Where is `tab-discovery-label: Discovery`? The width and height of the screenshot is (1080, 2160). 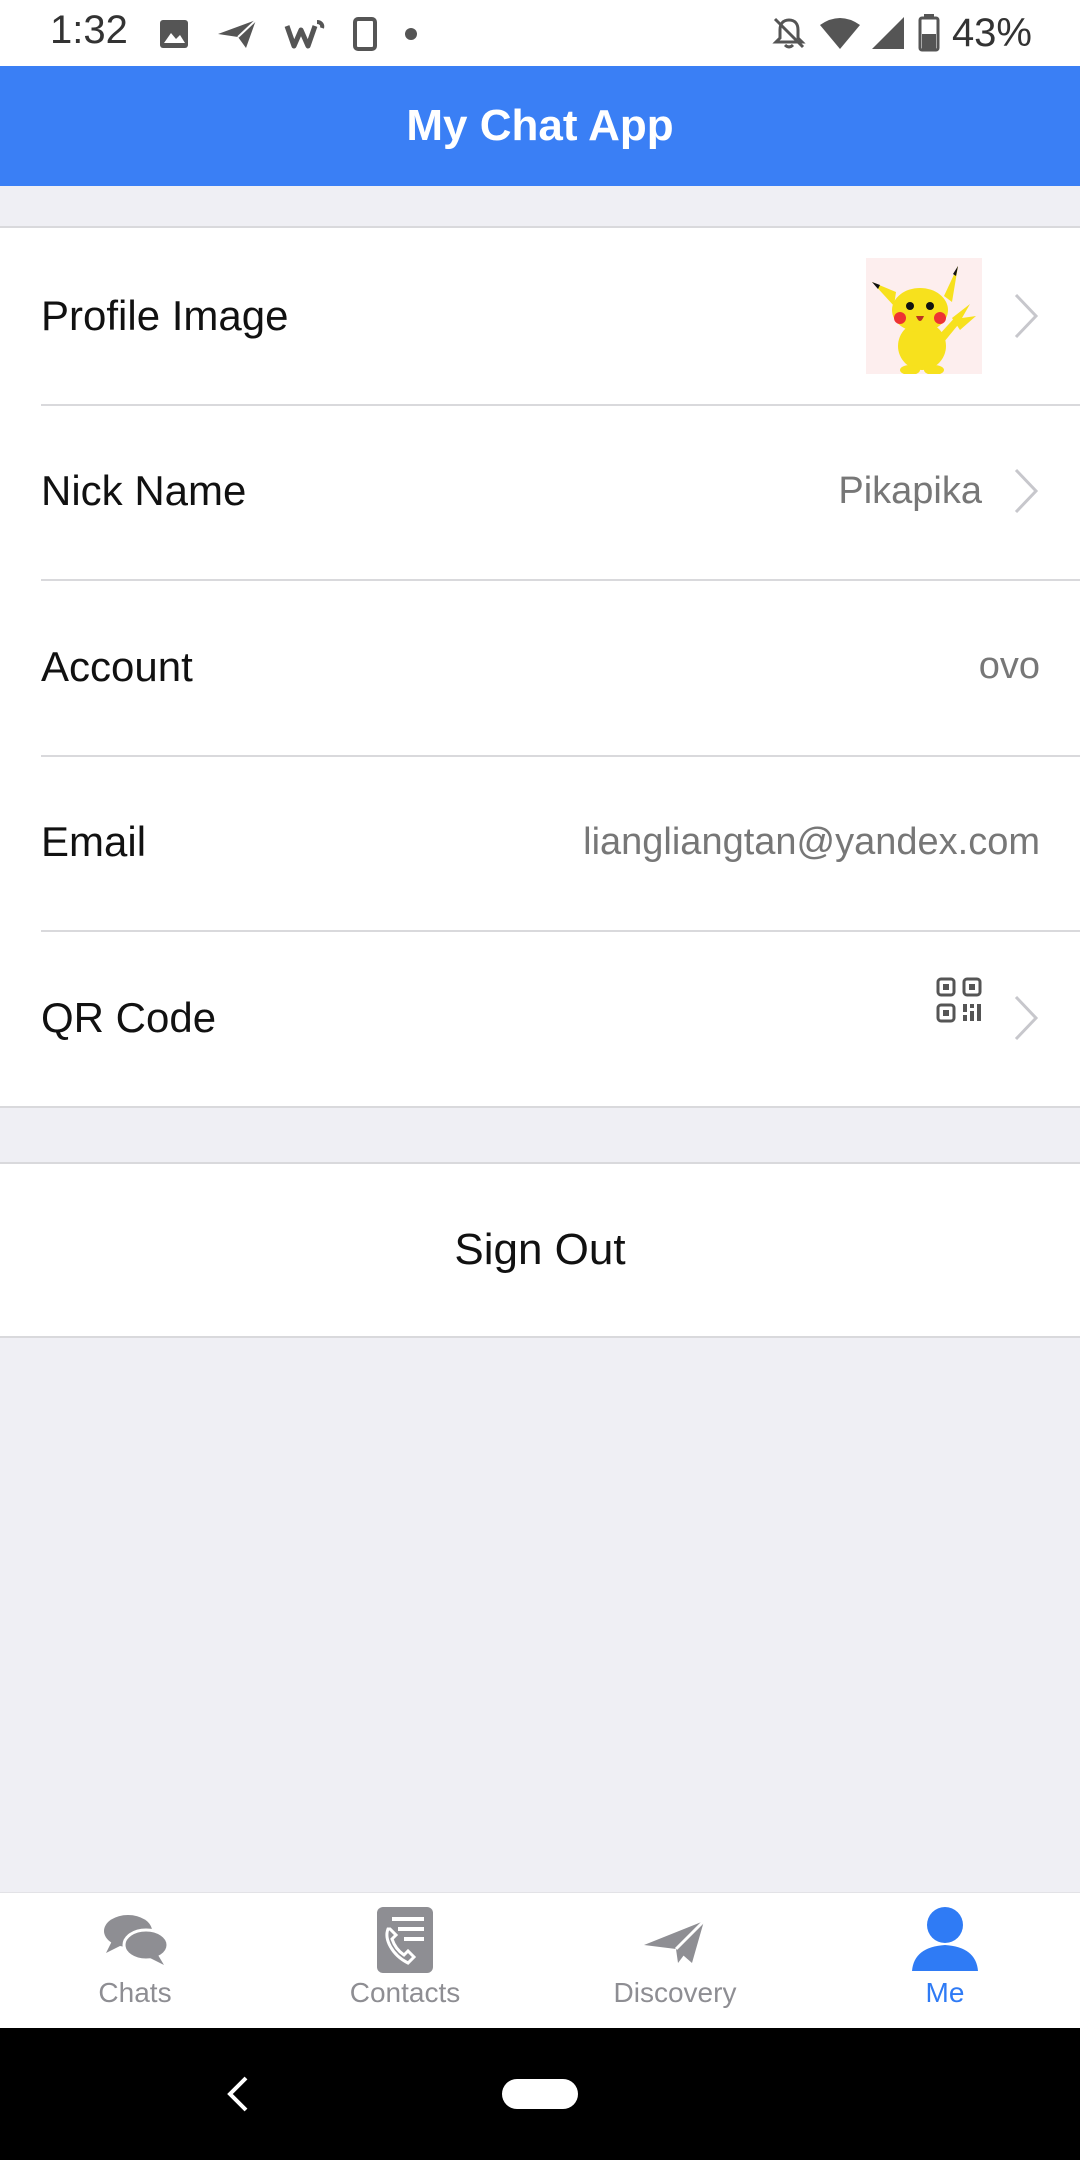
tab-discovery-label: Discovery is located at coordinates (675, 1992).